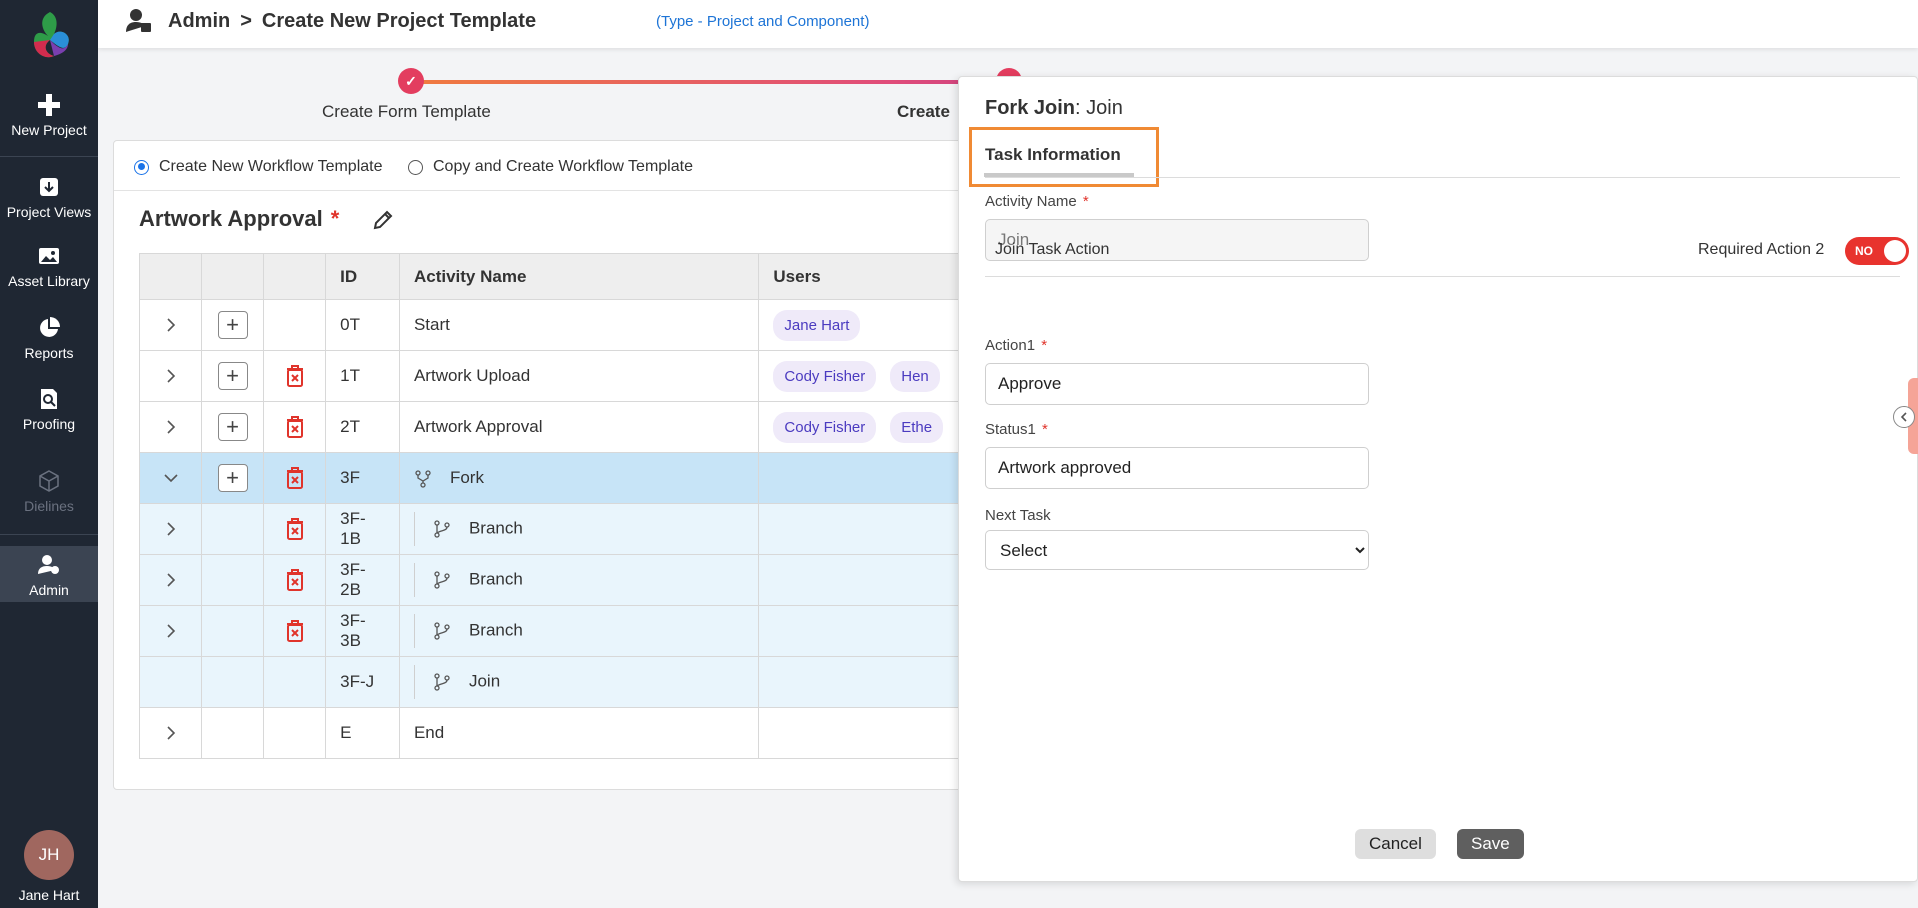 The height and width of the screenshot is (908, 1918). What do you see at coordinates (49, 399) in the screenshot?
I see `proof-search-icon` at bounding box center [49, 399].